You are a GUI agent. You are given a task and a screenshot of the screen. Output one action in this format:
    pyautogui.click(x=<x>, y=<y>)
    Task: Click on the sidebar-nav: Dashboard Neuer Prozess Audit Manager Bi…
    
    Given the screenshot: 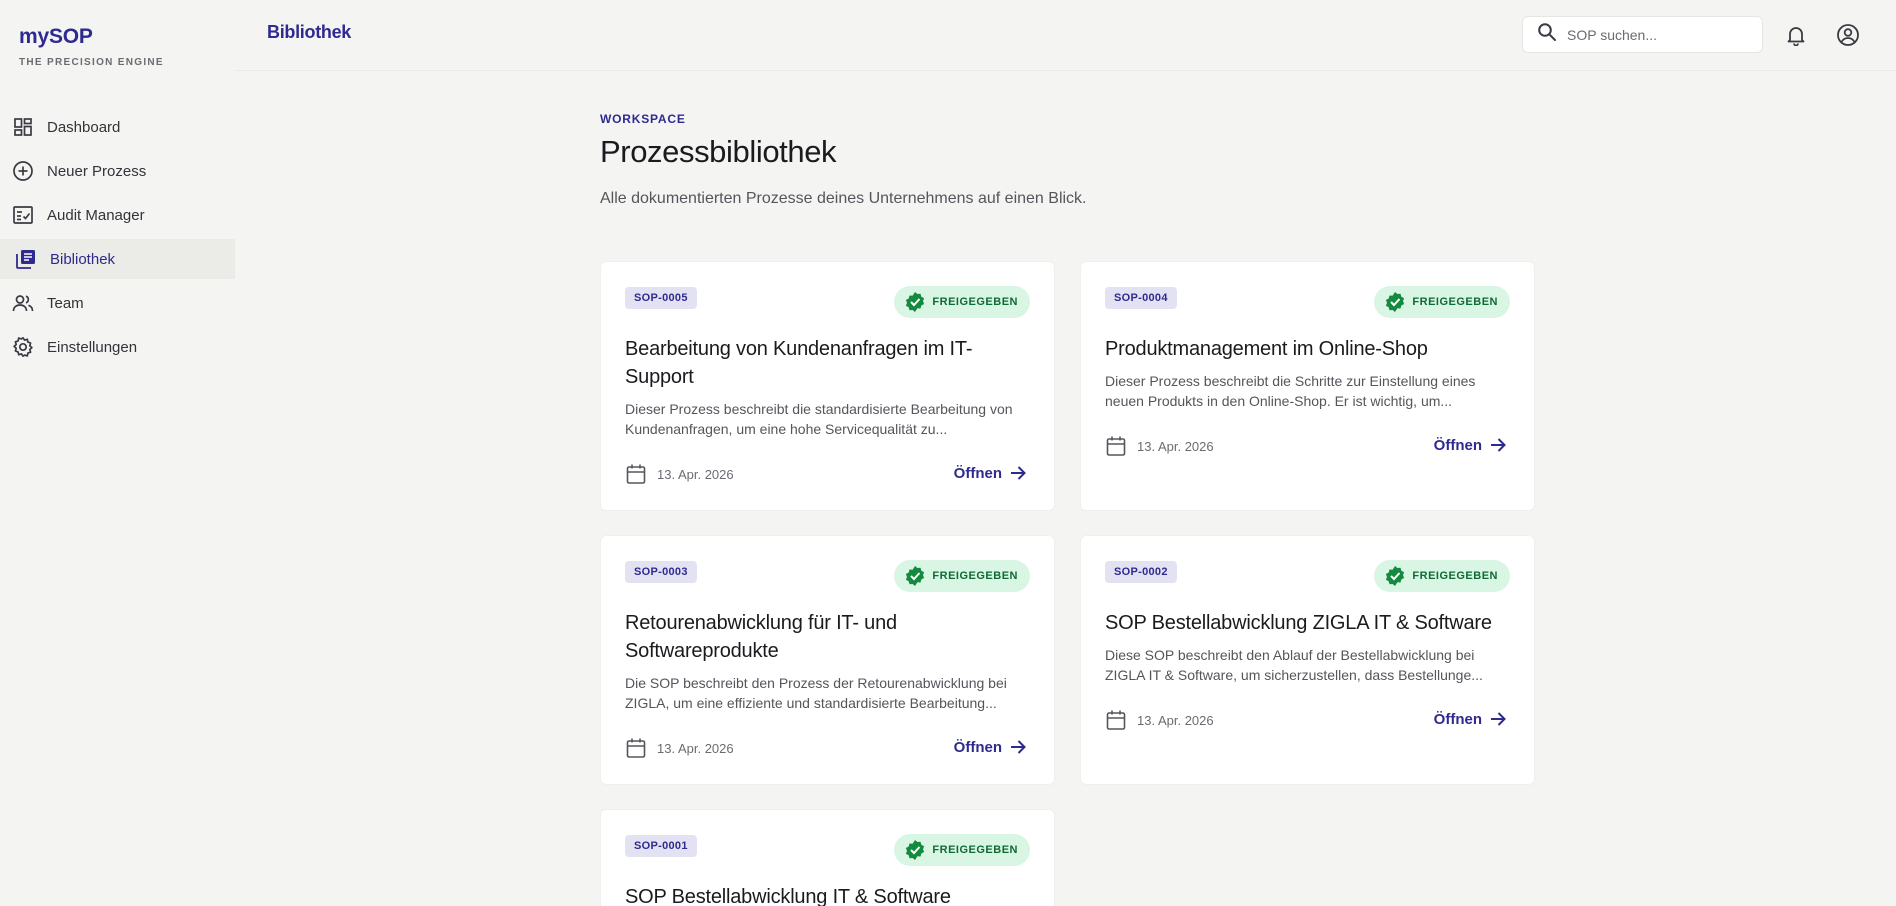 What is the action you would take?
    pyautogui.click(x=117, y=239)
    